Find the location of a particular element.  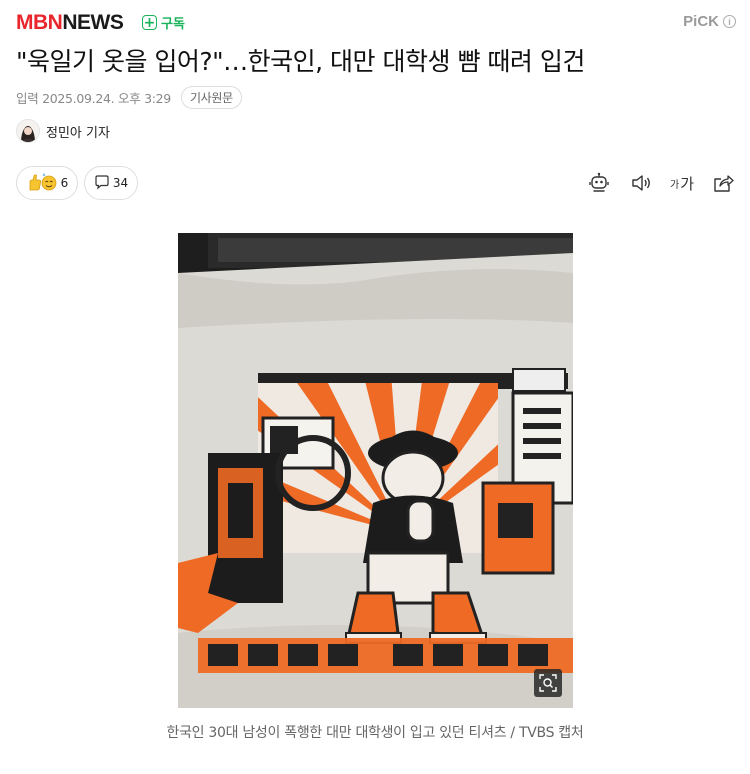

action-bar: 6 34 가가 is located at coordinates (376, 184).